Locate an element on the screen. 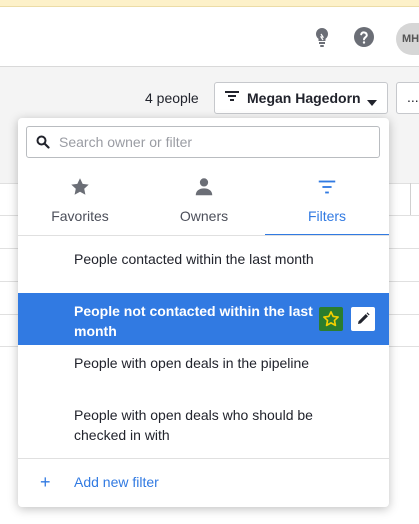 This screenshot has height=524, width=419. avatar: MH is located at coordinates (407, 39).